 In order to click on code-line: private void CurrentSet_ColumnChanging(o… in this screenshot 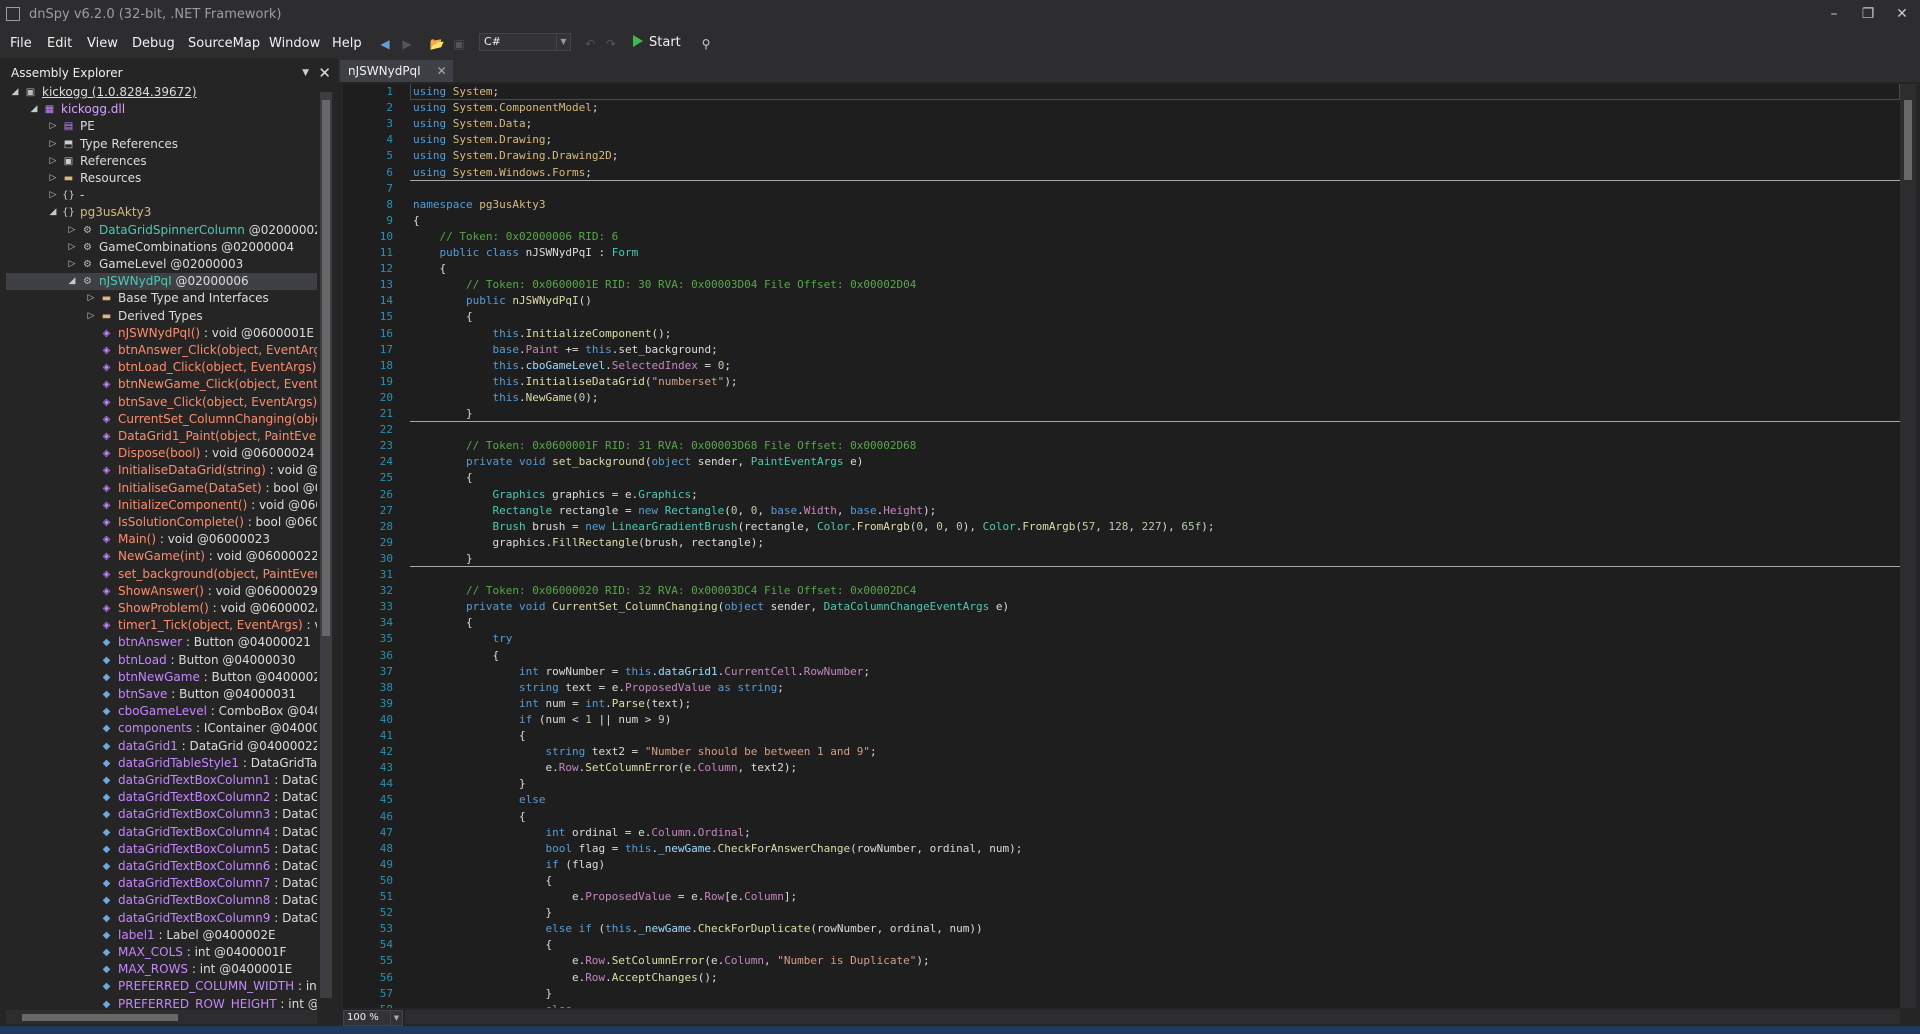, I will do `click(711, 607)`.